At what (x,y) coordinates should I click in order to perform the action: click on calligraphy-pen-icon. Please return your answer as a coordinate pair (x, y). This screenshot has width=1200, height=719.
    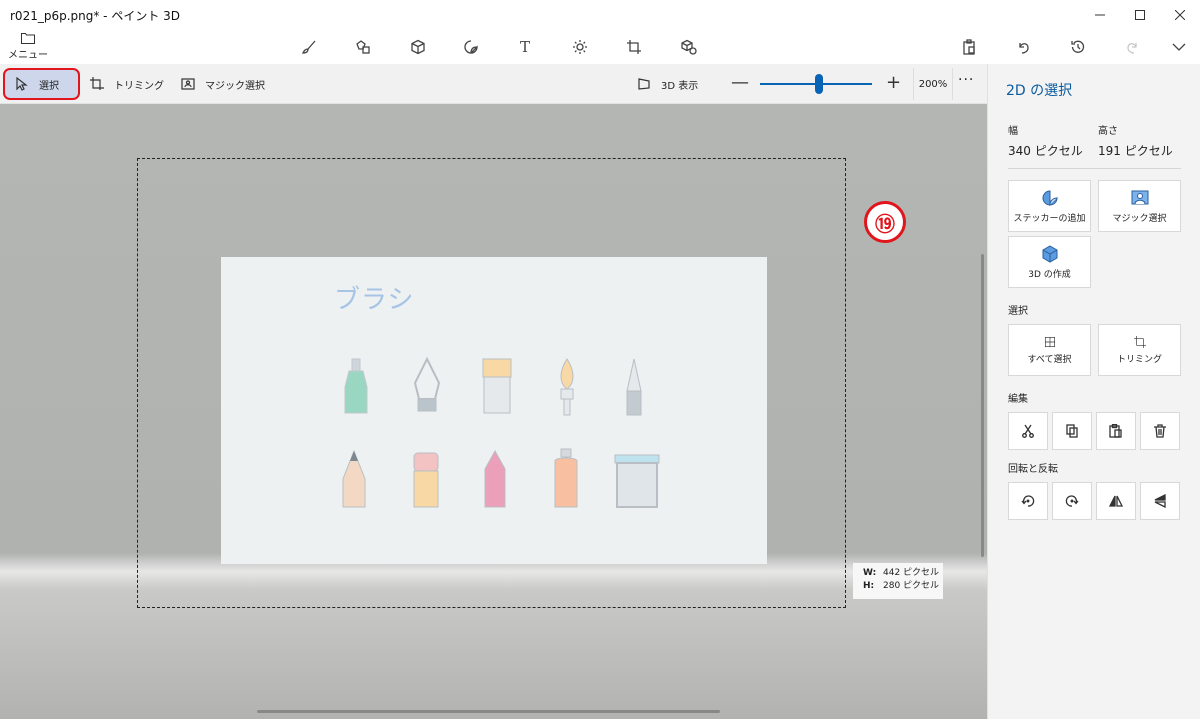
    Looking at the image, I should click on (634, 387).